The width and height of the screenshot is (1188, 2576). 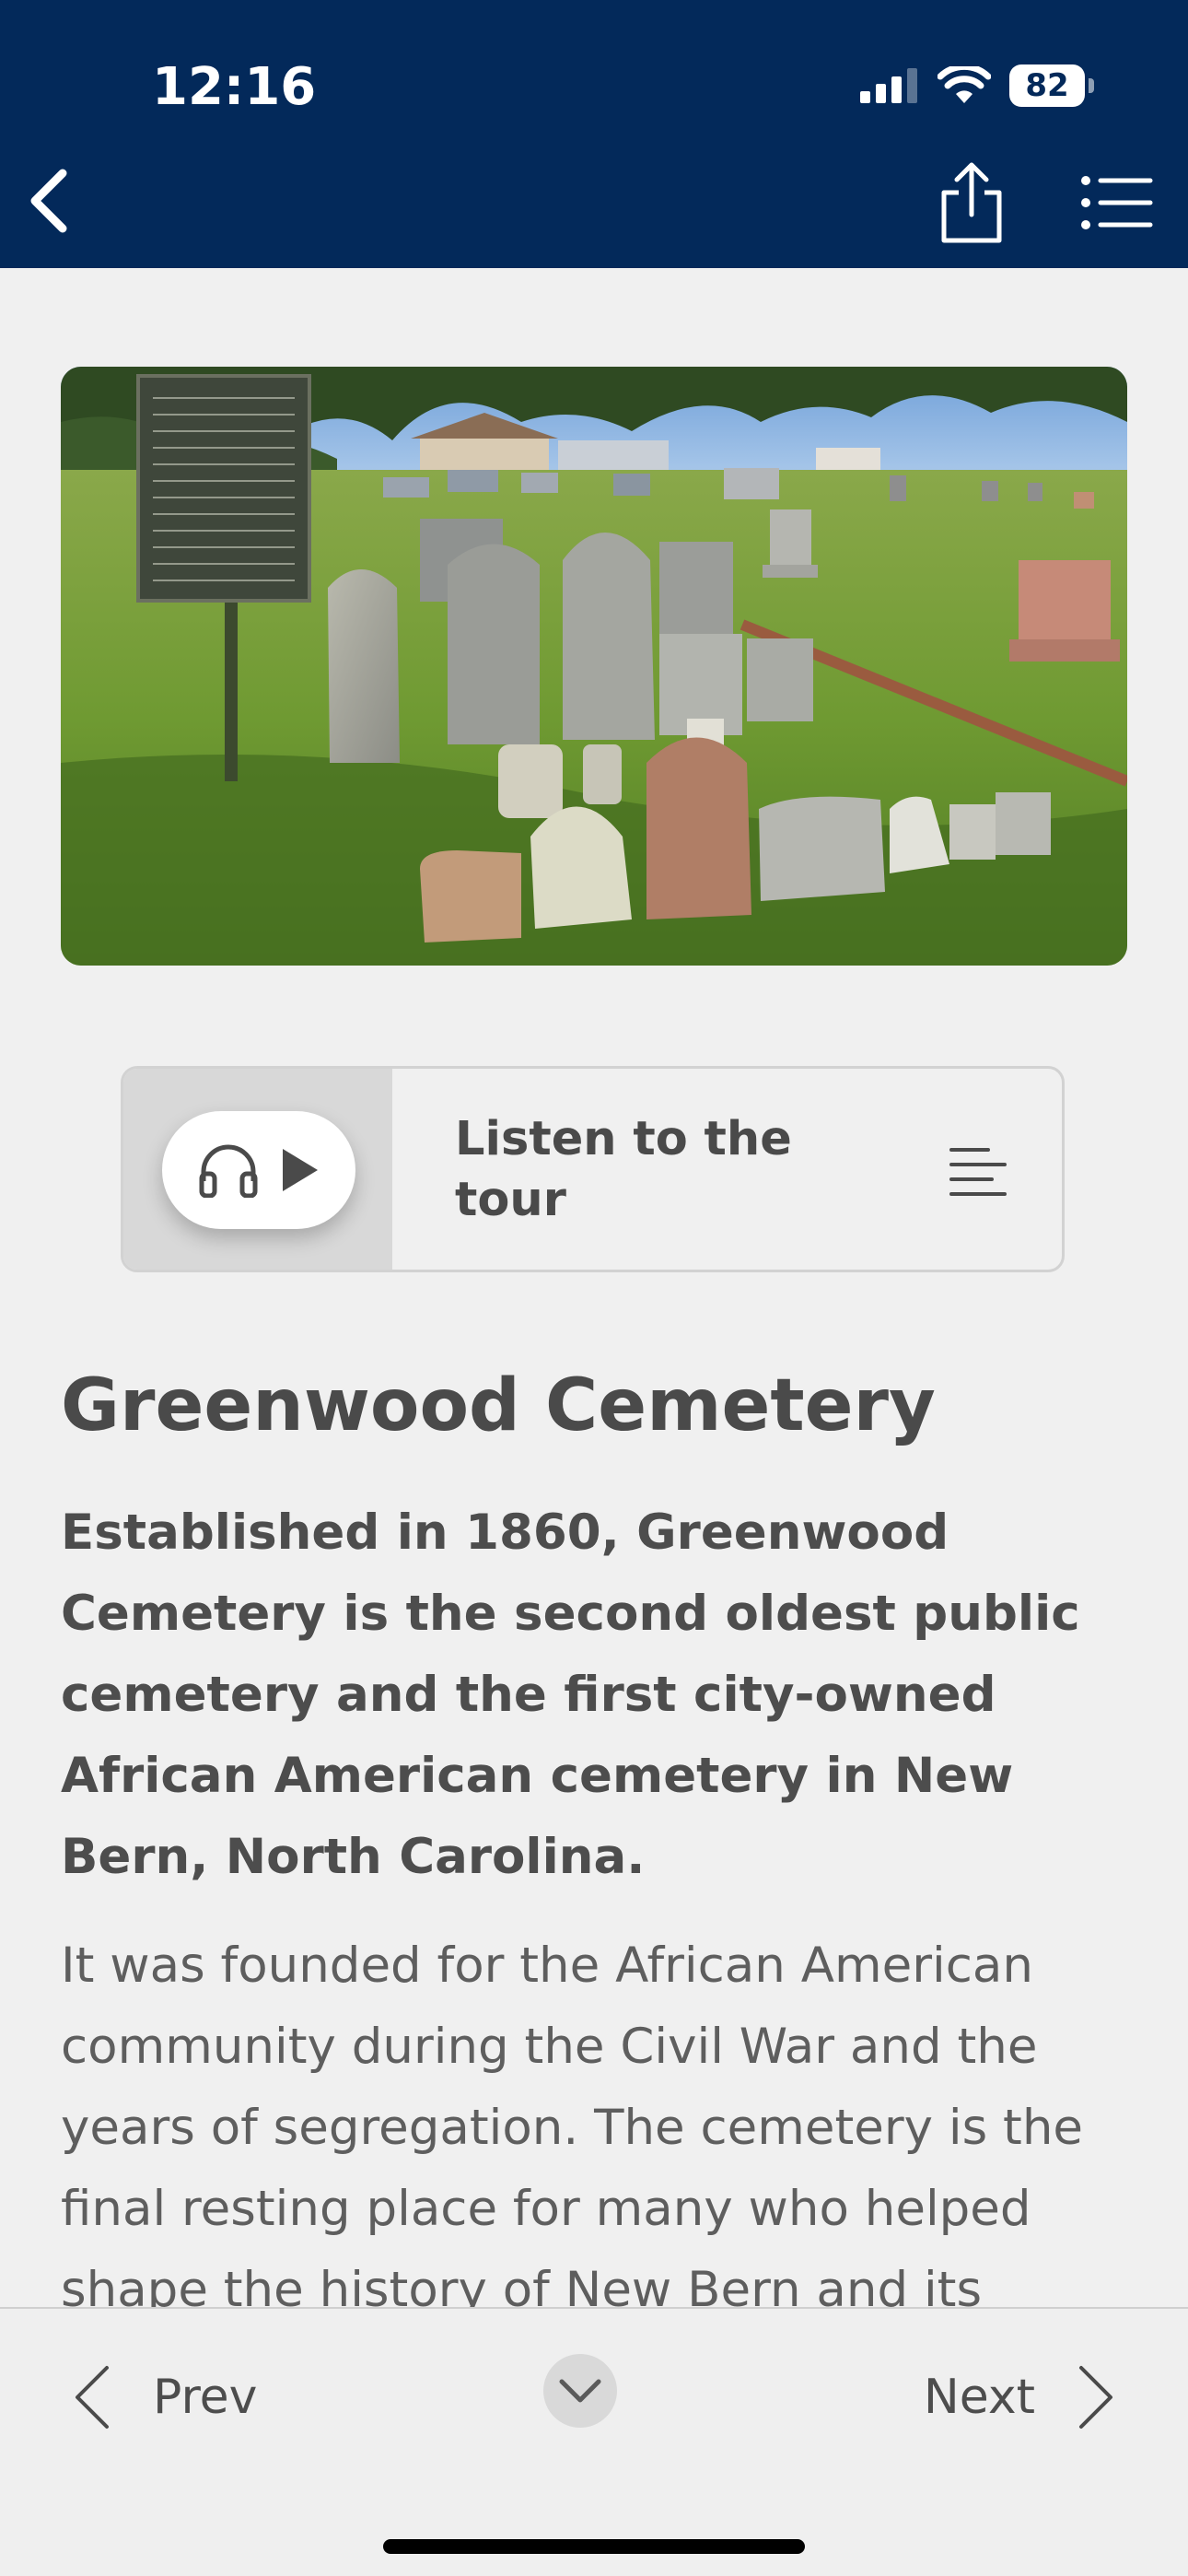 I want to click on chevron-right-icon, so click(x=1095, y=2397).